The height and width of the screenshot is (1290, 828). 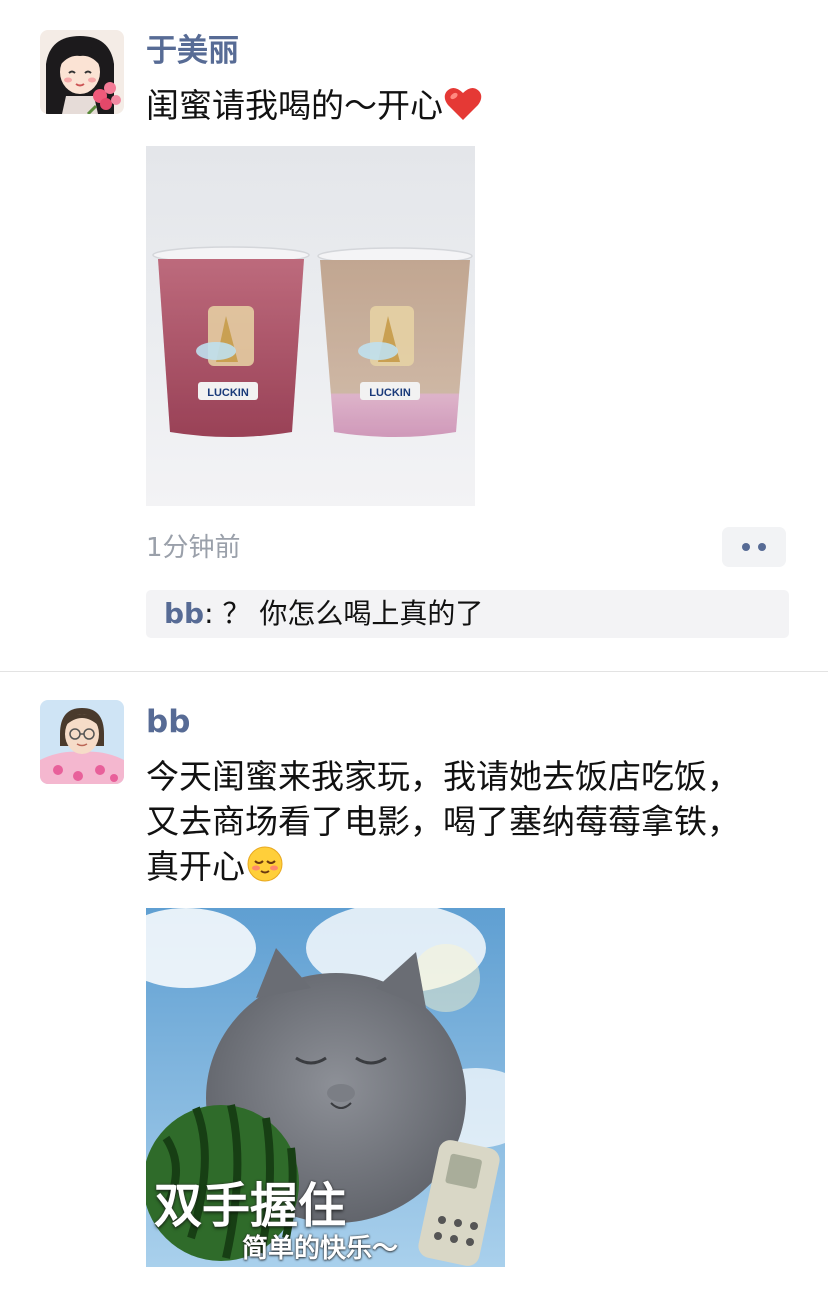 I want to click on image-caption-main: 双手握住, so click(x=250, y=1206).